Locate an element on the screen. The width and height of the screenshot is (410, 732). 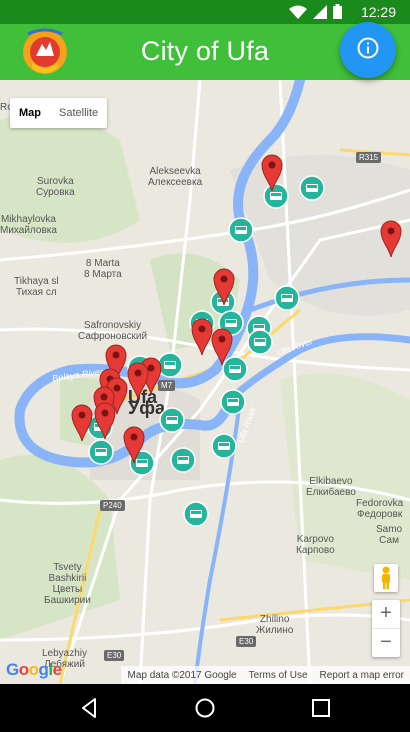
status-icons is located at coordinates (315, 14).